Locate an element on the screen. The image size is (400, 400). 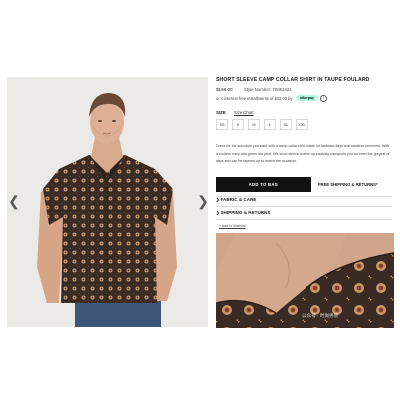
accordion-fabric-care: ❯ FABRIC & CARE is located at coordinates (236, 199).